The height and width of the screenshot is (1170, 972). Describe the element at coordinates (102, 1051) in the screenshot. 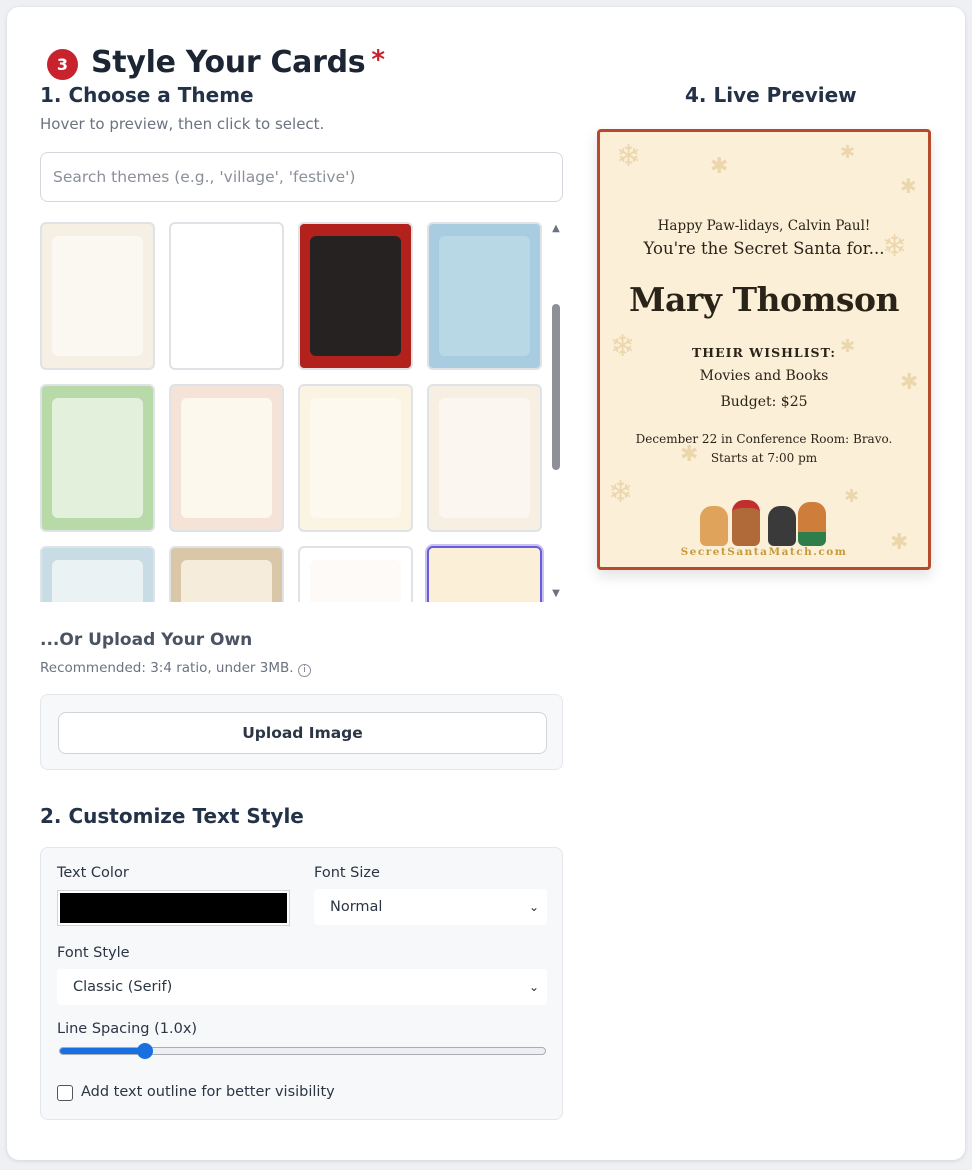

I see `slider-fill` at that location.